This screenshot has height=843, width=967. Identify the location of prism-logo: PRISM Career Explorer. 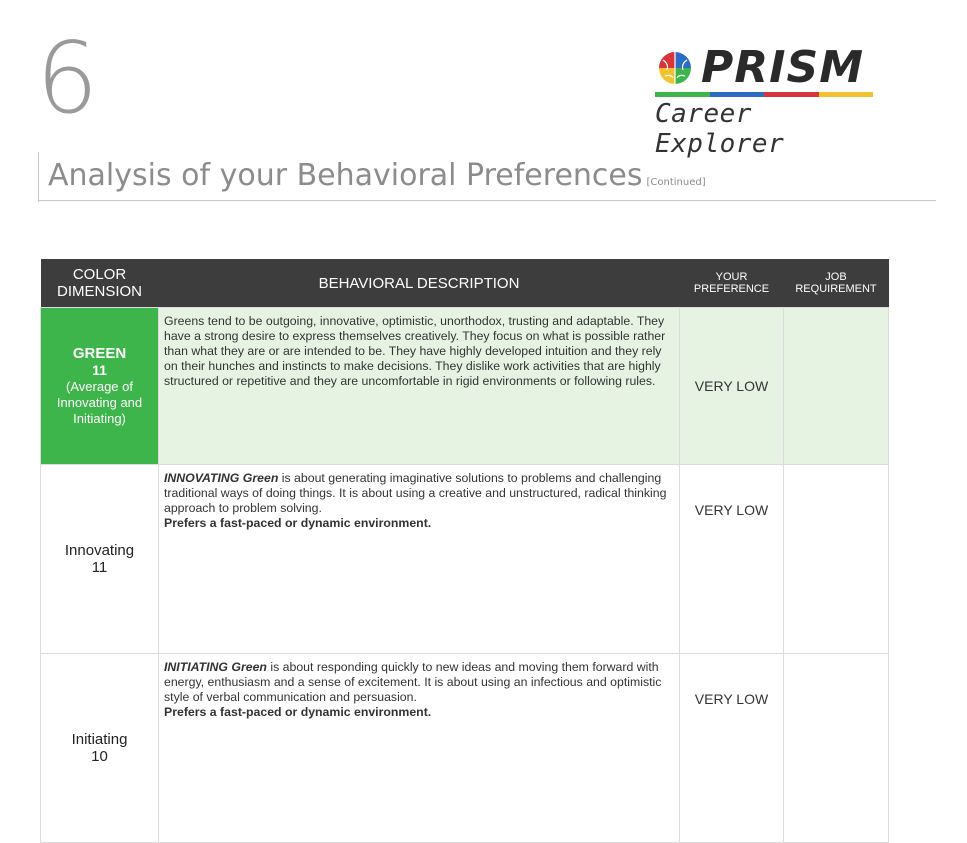
(770, 102).